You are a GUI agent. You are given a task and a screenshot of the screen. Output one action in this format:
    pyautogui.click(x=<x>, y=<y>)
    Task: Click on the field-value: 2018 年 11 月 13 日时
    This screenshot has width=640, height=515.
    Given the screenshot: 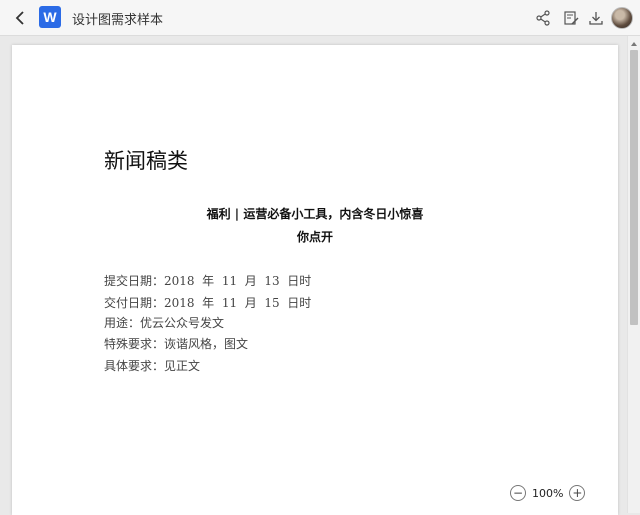 What is the action you would take?
    pyautogui.click(x=238, y=281)
    